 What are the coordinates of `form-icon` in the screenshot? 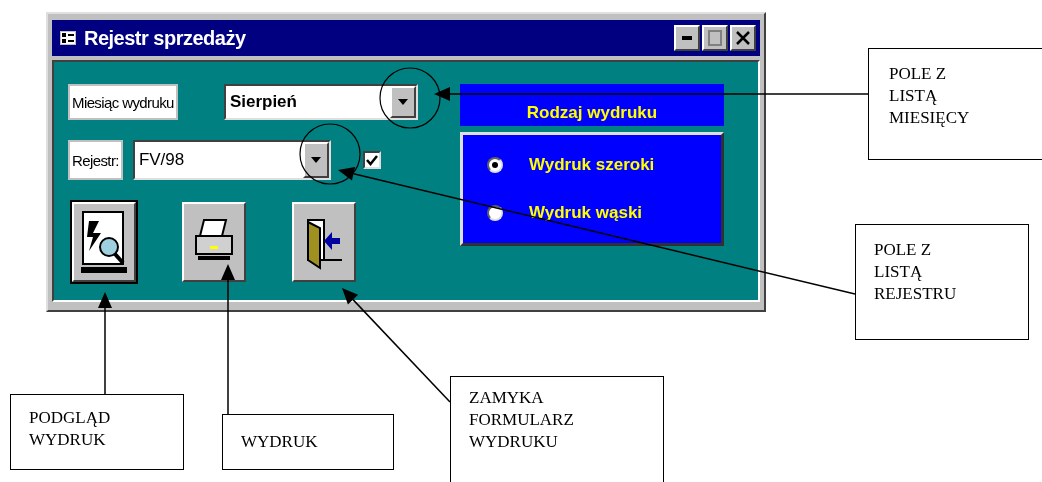 It's located at (68, 38).